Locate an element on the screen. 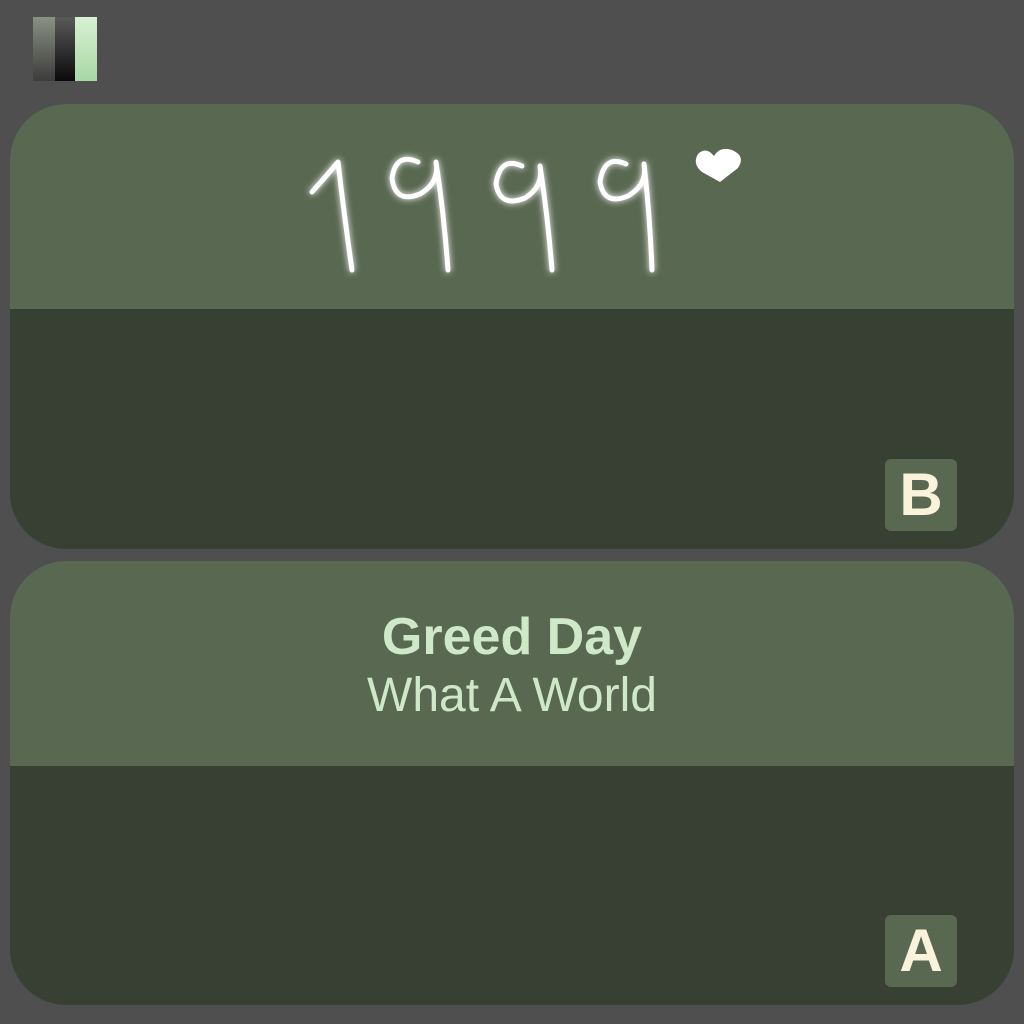  option-title: Greed Day is located at coordinates (512, 637).